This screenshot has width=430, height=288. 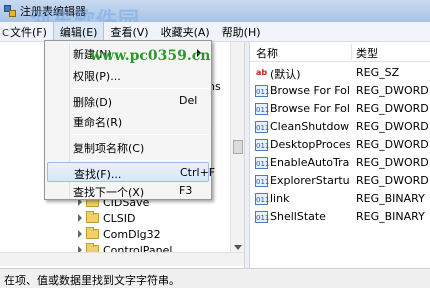 I want to click on scroll-thumb, so click(x=238, y=147).